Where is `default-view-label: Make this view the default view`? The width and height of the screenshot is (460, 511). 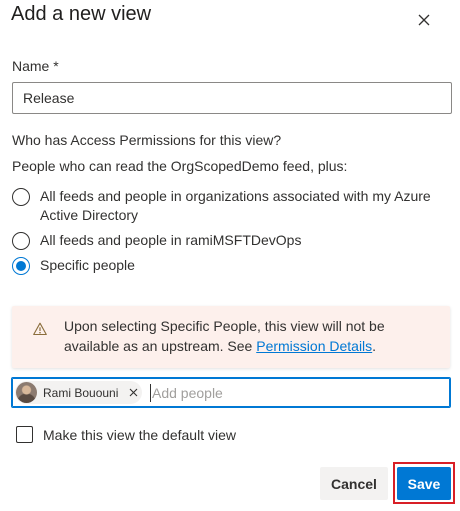
default-view-label: Make this view the default view is located at coordinates (139, 434).